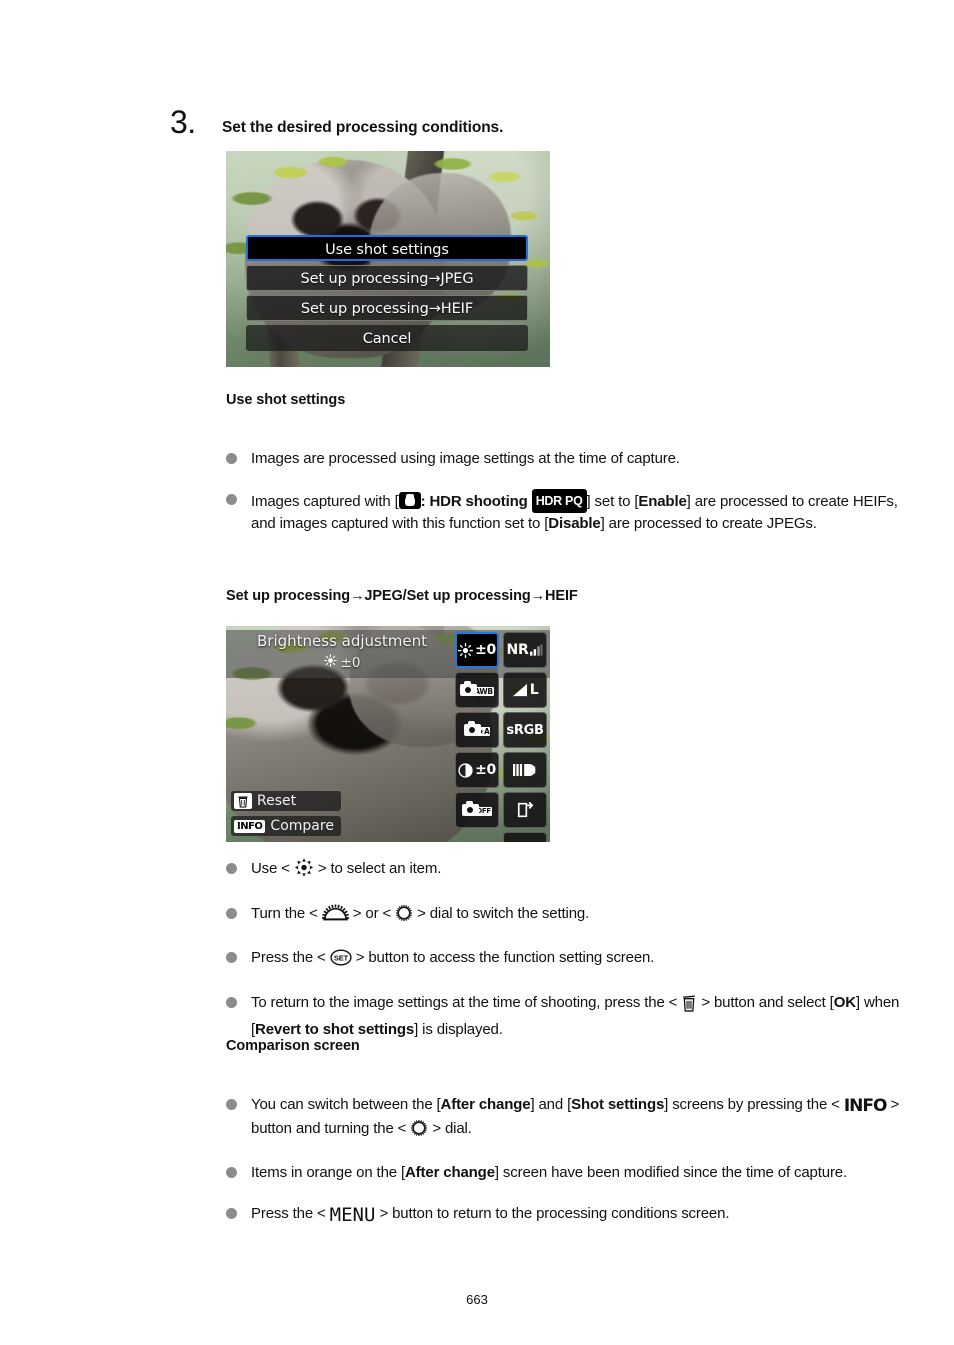  I want to click on reset-button: Reset, so click(286, 801).